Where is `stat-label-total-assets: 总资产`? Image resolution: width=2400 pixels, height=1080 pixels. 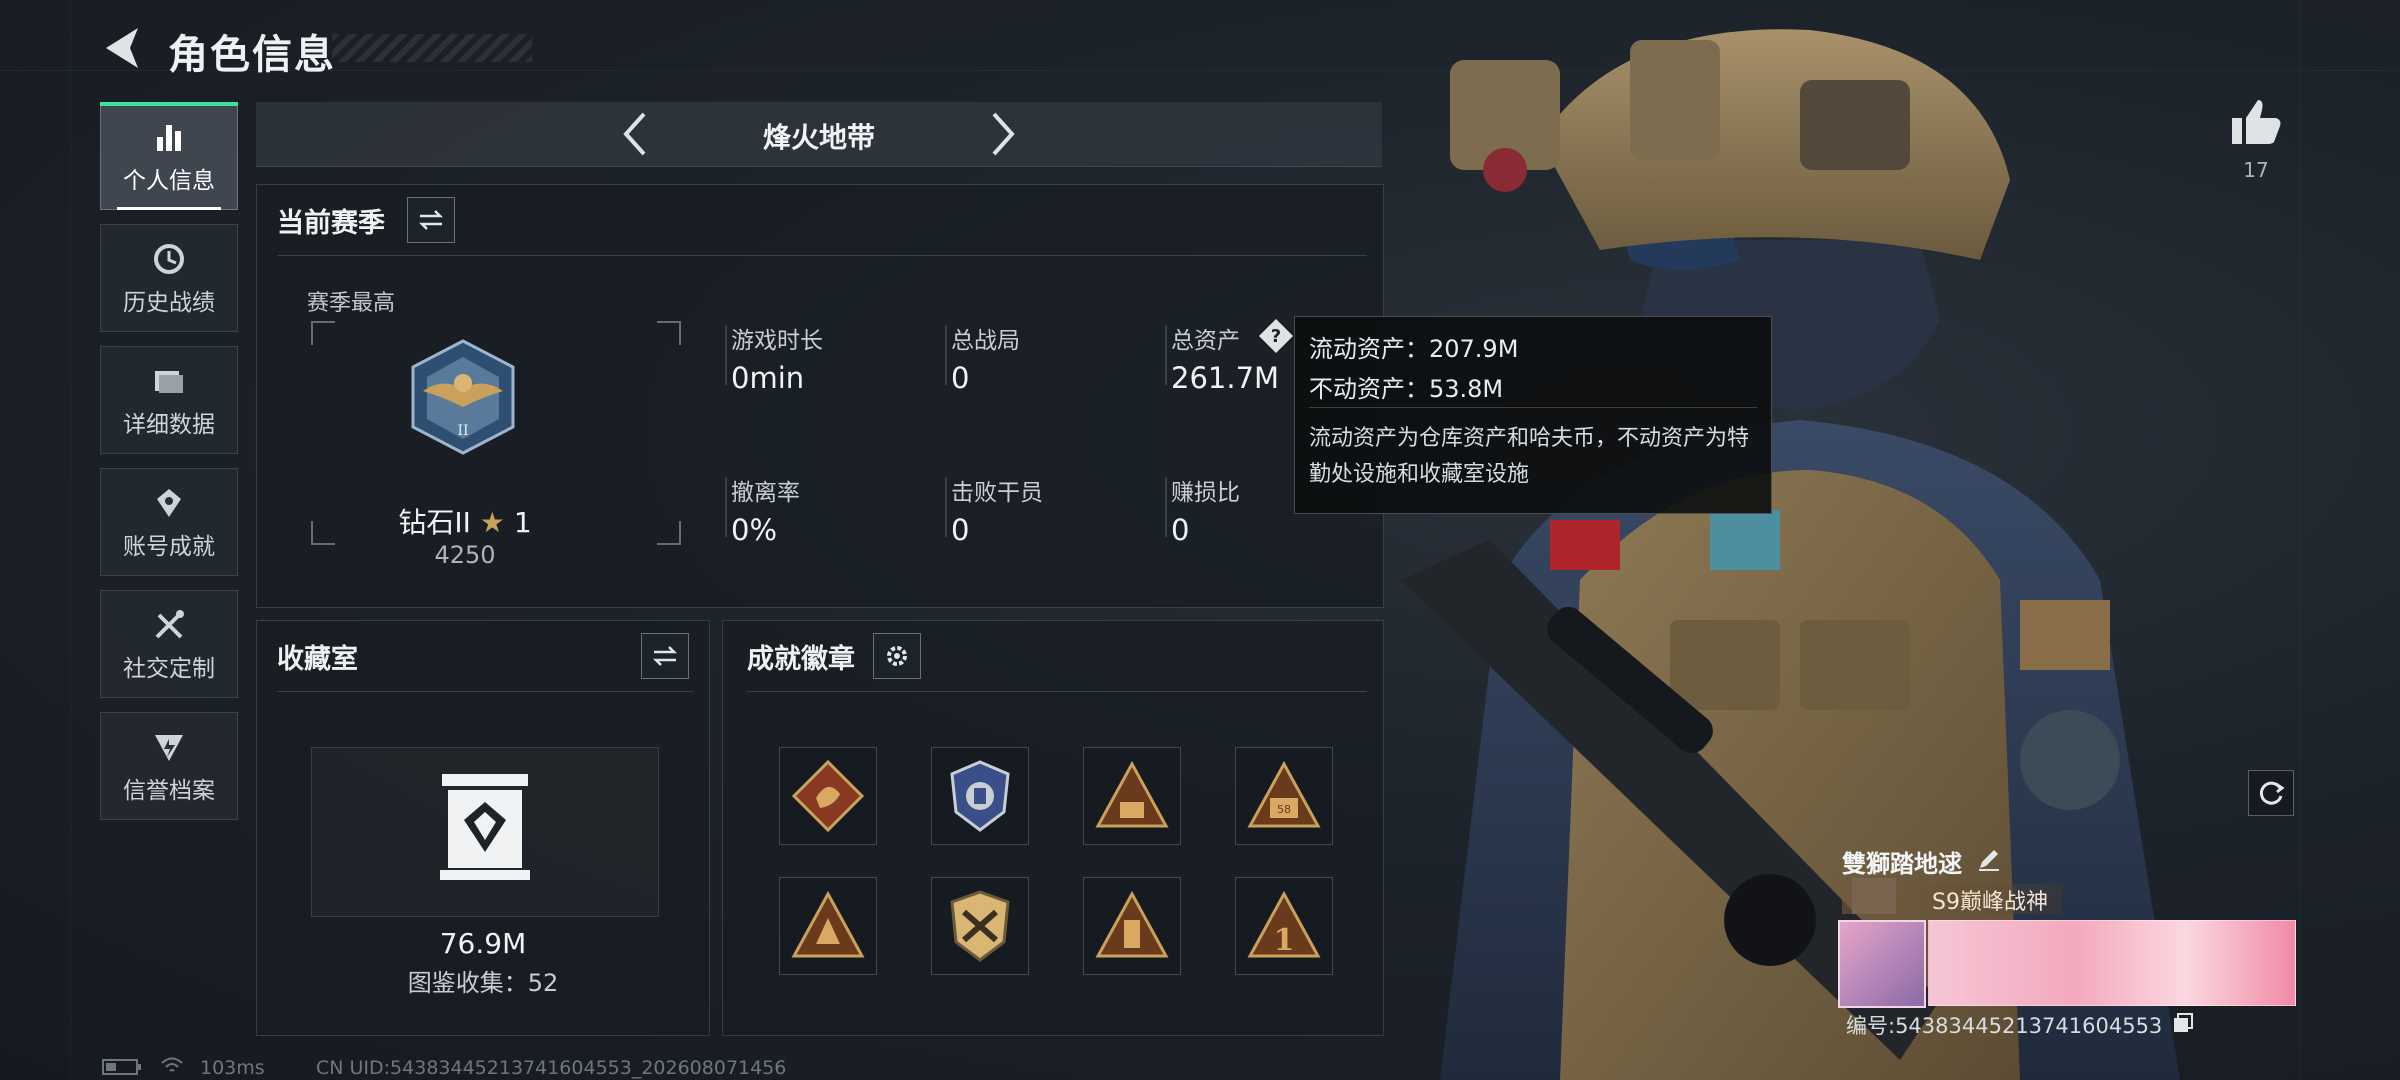
stat-label-total-assets: 总资产 is located at coordinates (1205, 341).